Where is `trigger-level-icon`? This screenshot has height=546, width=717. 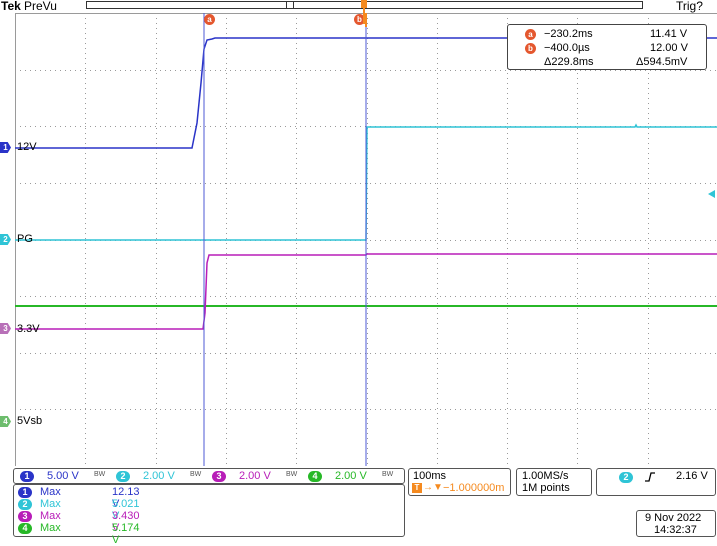
trigger-level-icon is located at coordinates (711, 192).